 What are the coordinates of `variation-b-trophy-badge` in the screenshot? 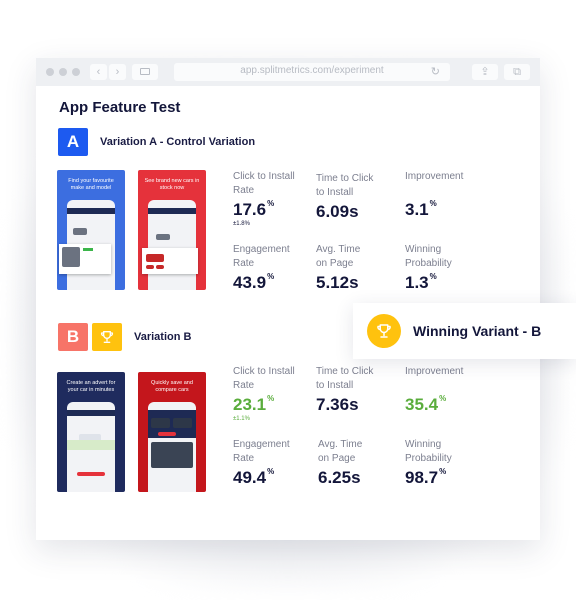 It's located at (107, 337).